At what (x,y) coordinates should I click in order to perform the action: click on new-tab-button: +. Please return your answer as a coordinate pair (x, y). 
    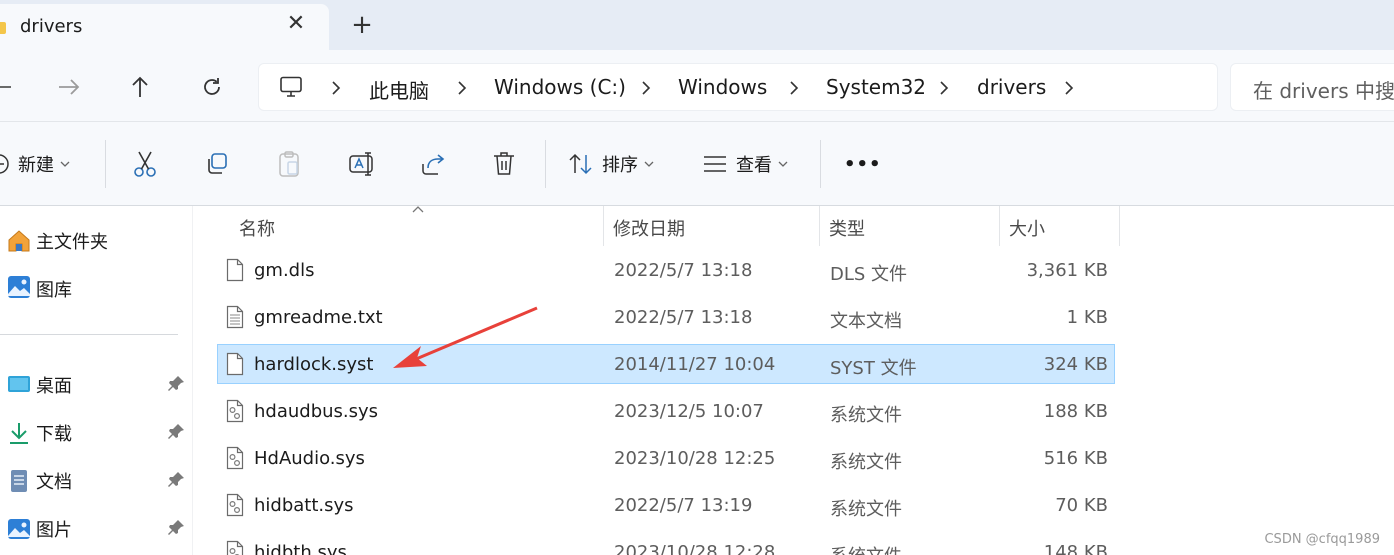
    Looking at the image, I should click on (362, 26).